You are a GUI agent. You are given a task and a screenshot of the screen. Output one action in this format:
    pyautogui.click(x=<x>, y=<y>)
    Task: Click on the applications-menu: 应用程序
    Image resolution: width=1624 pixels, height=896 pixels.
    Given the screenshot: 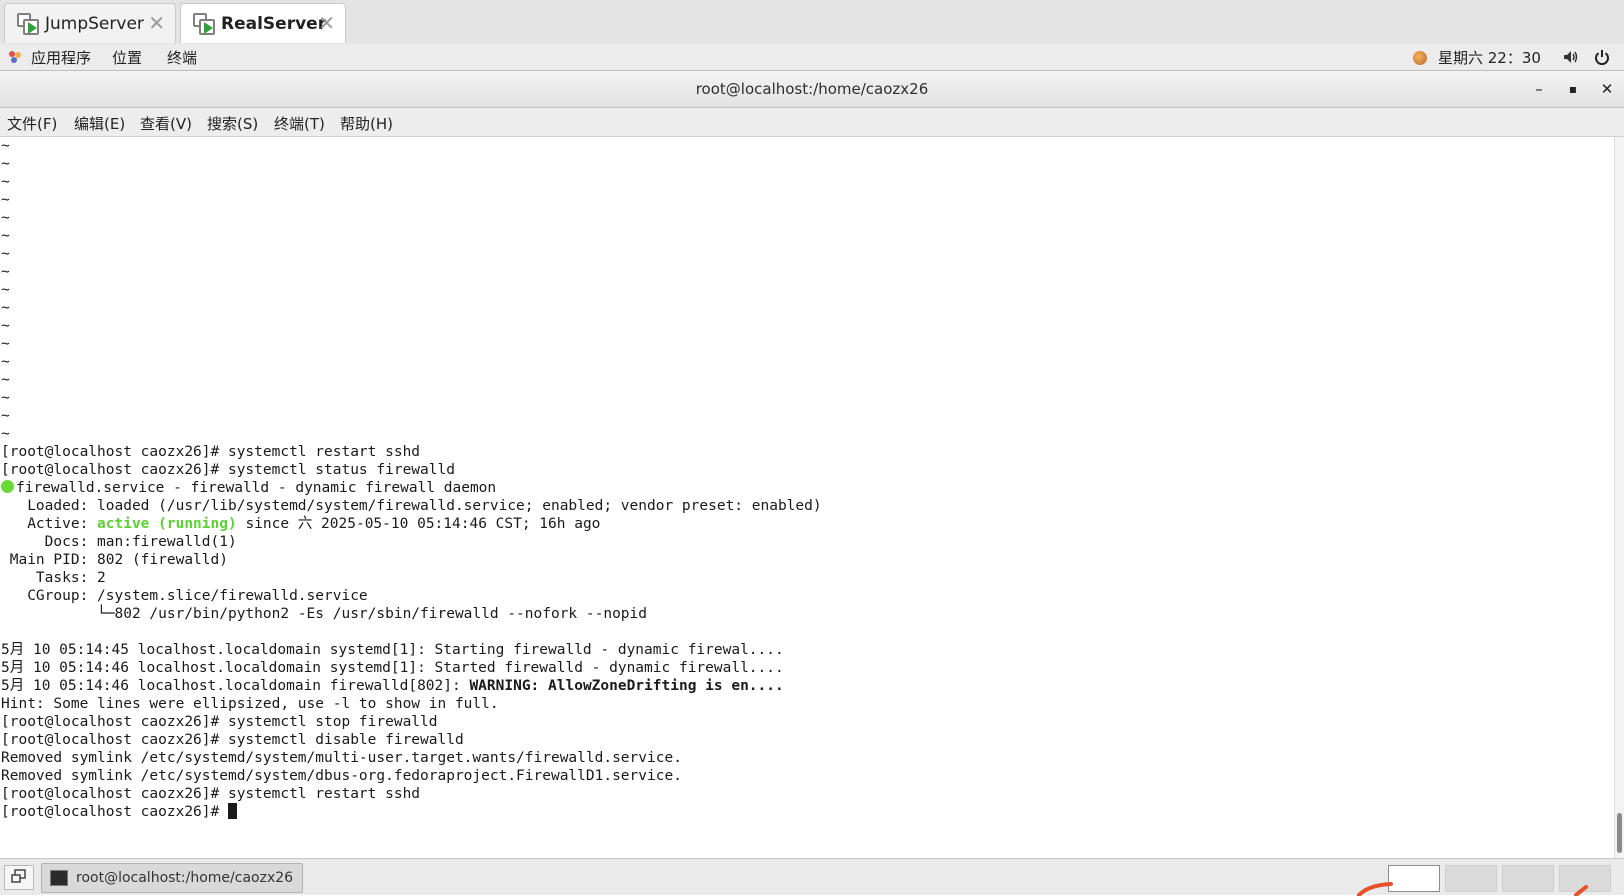 What is the action you would take?
    pyautogui.click(x=61, y=57)
    